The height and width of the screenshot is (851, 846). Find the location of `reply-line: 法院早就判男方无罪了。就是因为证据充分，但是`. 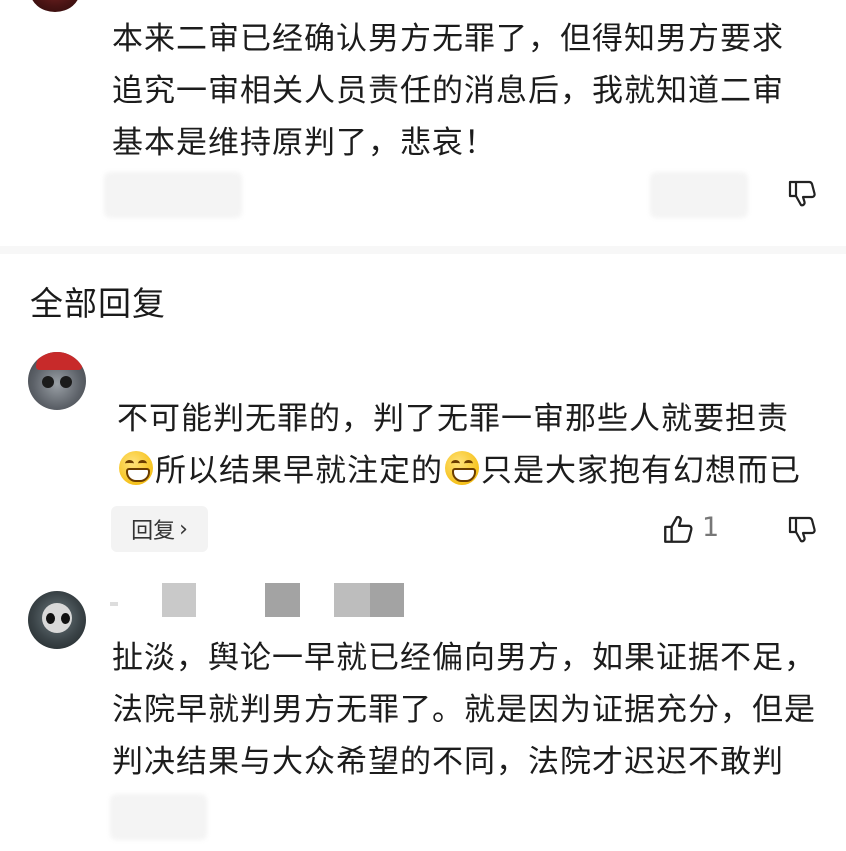

reply-line: 法院早就判男方无罪了。就是因为证据充分，但是 is located at coordinates (464, 710).